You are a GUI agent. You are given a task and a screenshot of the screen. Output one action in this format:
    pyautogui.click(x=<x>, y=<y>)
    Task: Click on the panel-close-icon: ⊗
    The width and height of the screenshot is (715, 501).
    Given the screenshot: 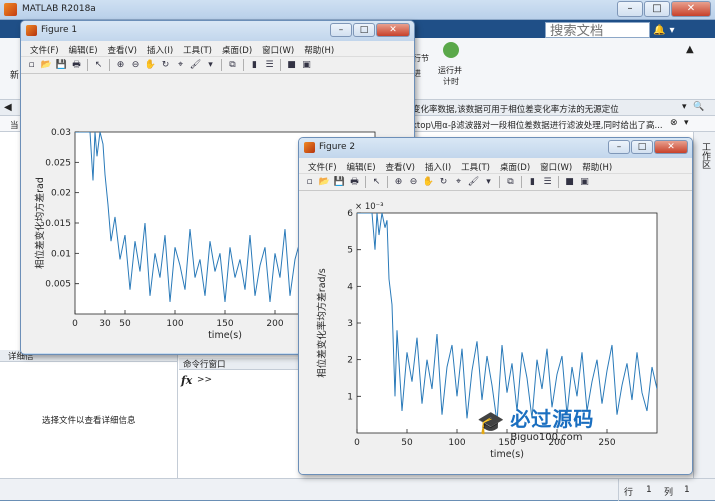 What is the action you would take?
    pyautogui.click(x=674, y=123)
    